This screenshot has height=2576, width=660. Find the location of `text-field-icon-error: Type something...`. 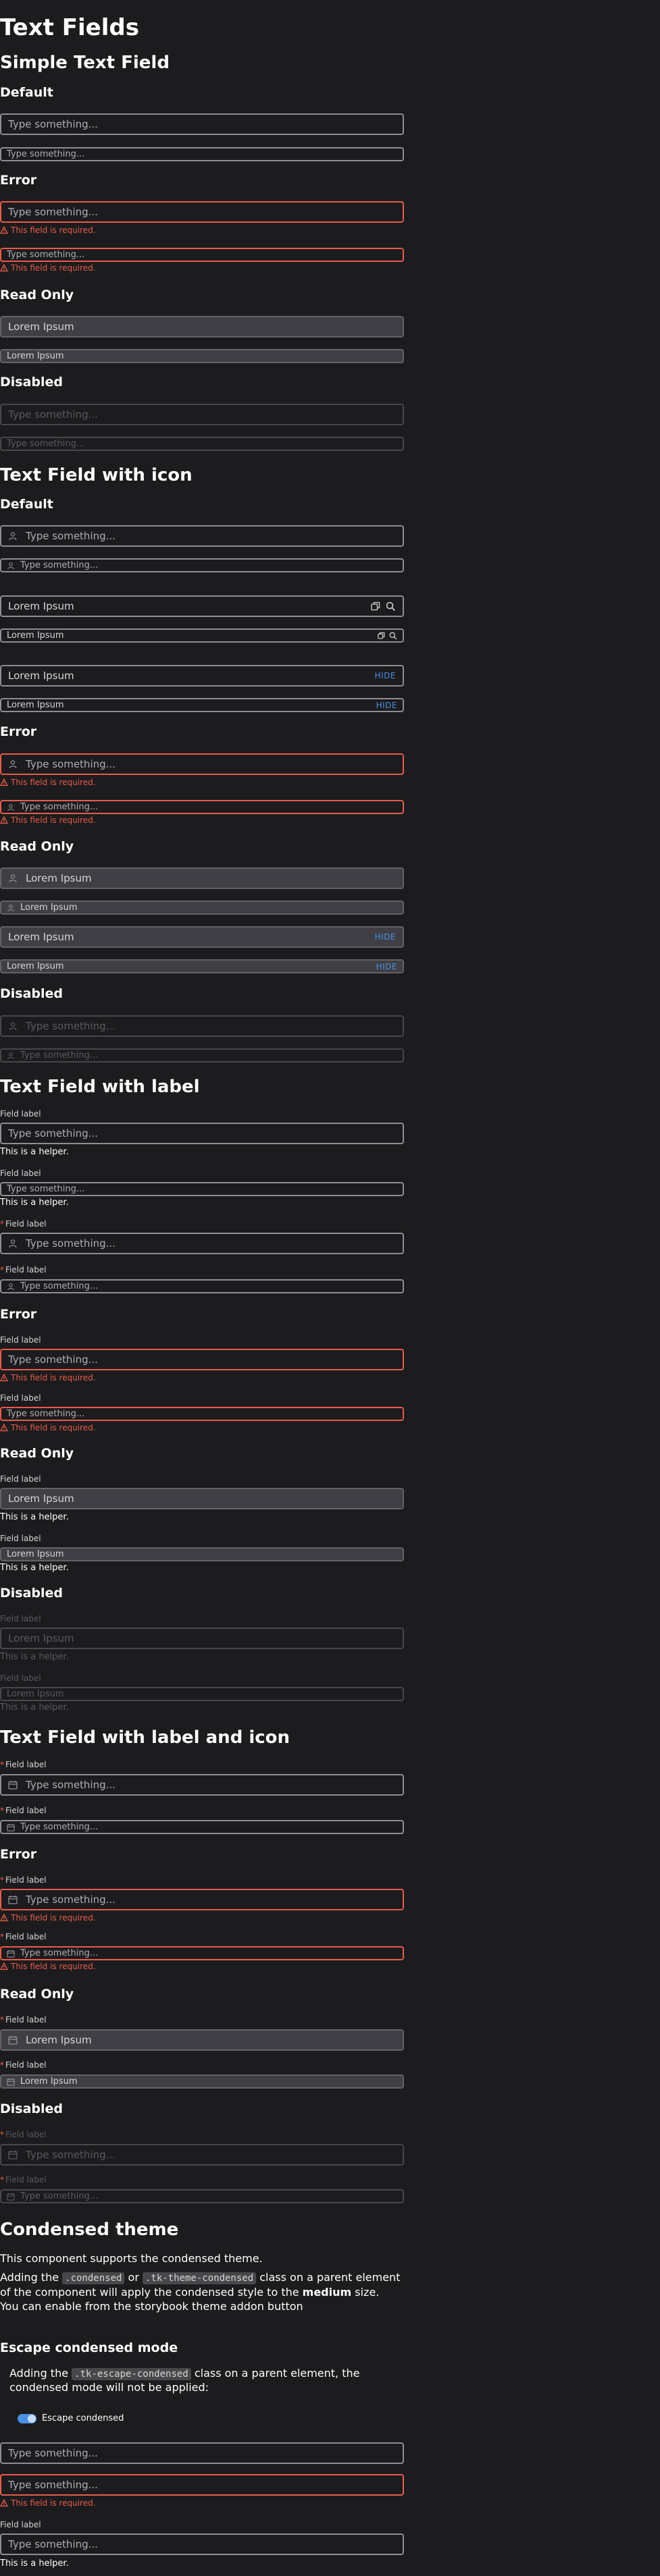

text-field-icon-error: Type something... is located at coordinates (202, 764).